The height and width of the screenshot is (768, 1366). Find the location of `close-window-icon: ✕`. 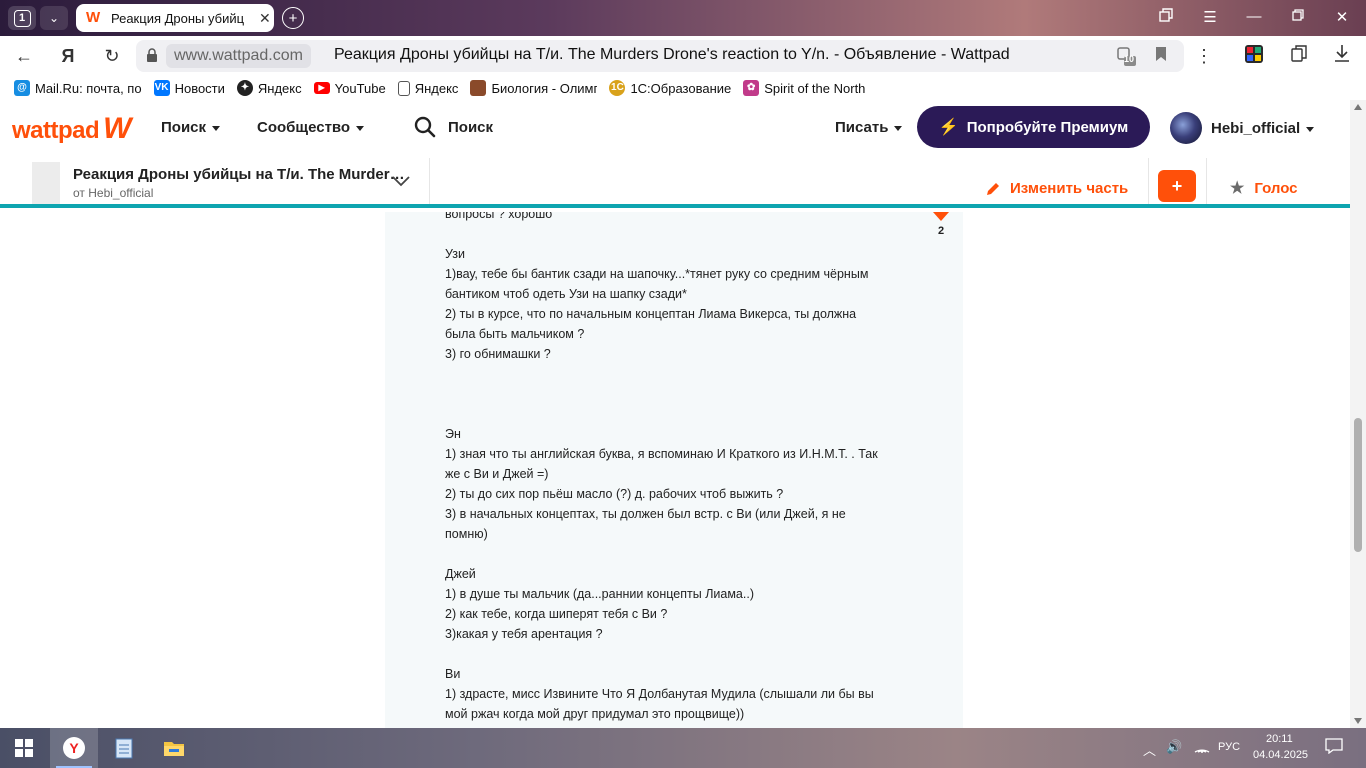

close-window-icon: ✕ is located at coordinates (1342, 17).